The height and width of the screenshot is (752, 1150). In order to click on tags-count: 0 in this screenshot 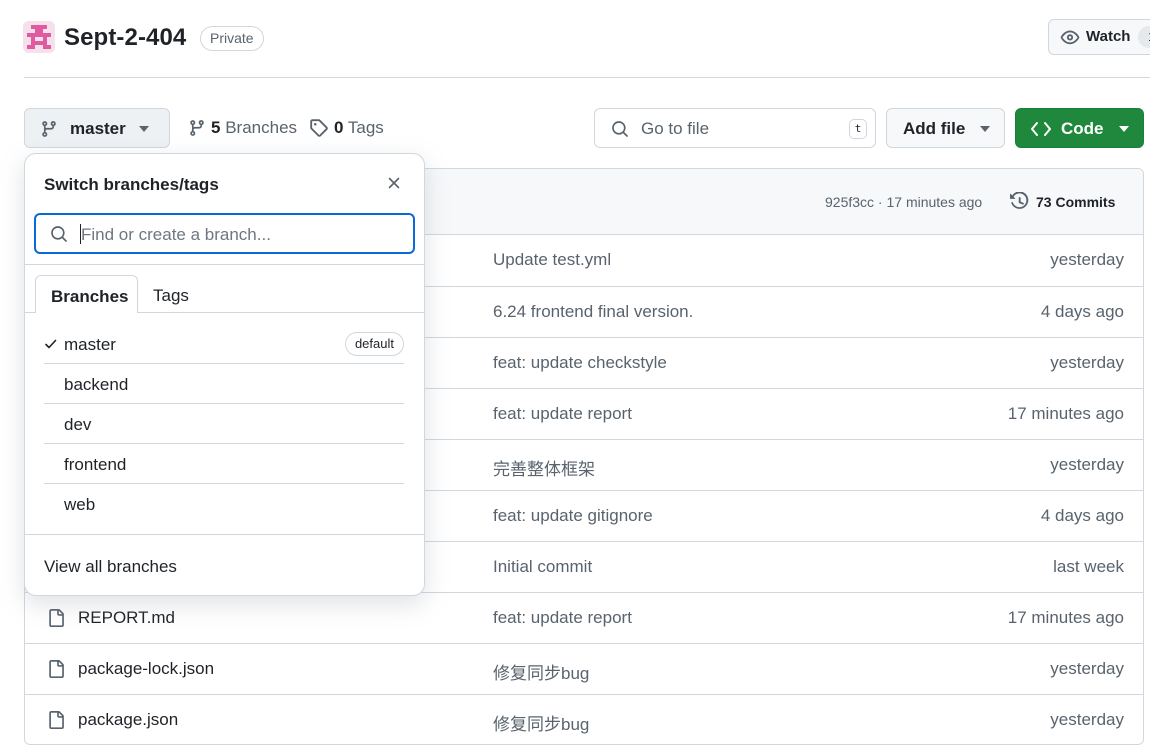, I will do `click(339, 127)`.